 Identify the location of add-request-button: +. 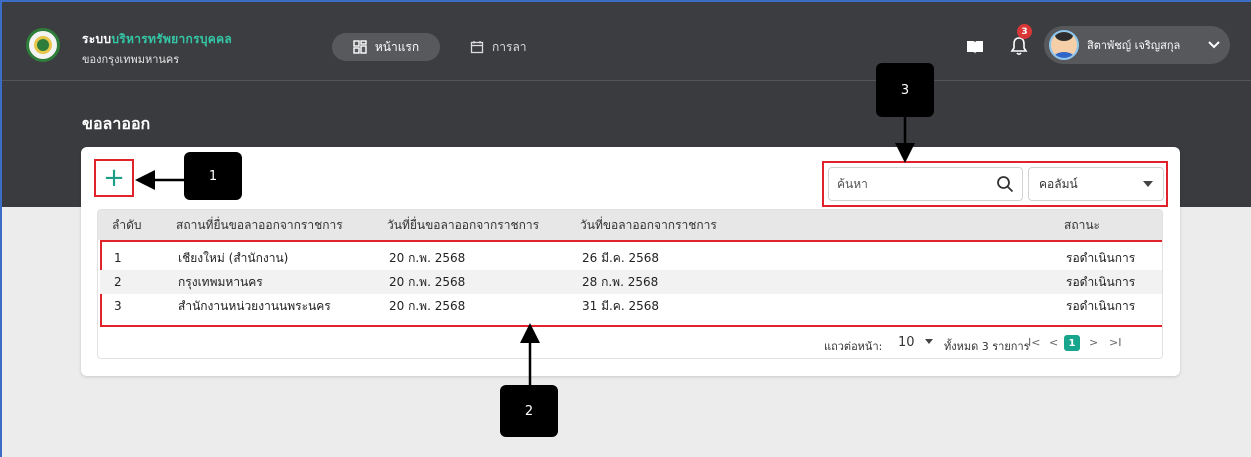
(114, 178).